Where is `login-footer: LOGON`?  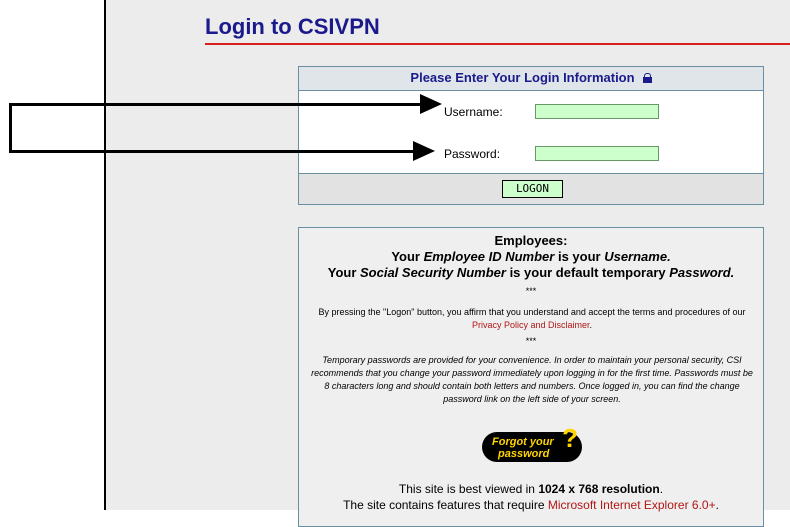 login-footer: LOGON is located at coordinates (531, 188).